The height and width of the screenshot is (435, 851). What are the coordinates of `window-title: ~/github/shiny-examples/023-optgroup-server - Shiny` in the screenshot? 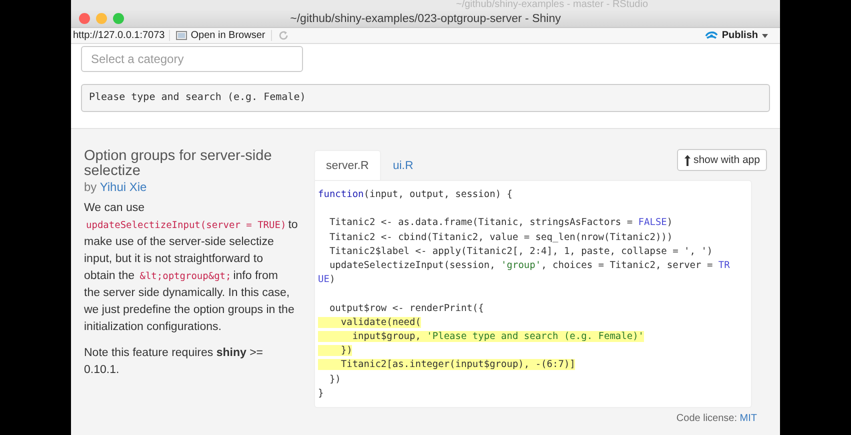 It's located at (425, 18).